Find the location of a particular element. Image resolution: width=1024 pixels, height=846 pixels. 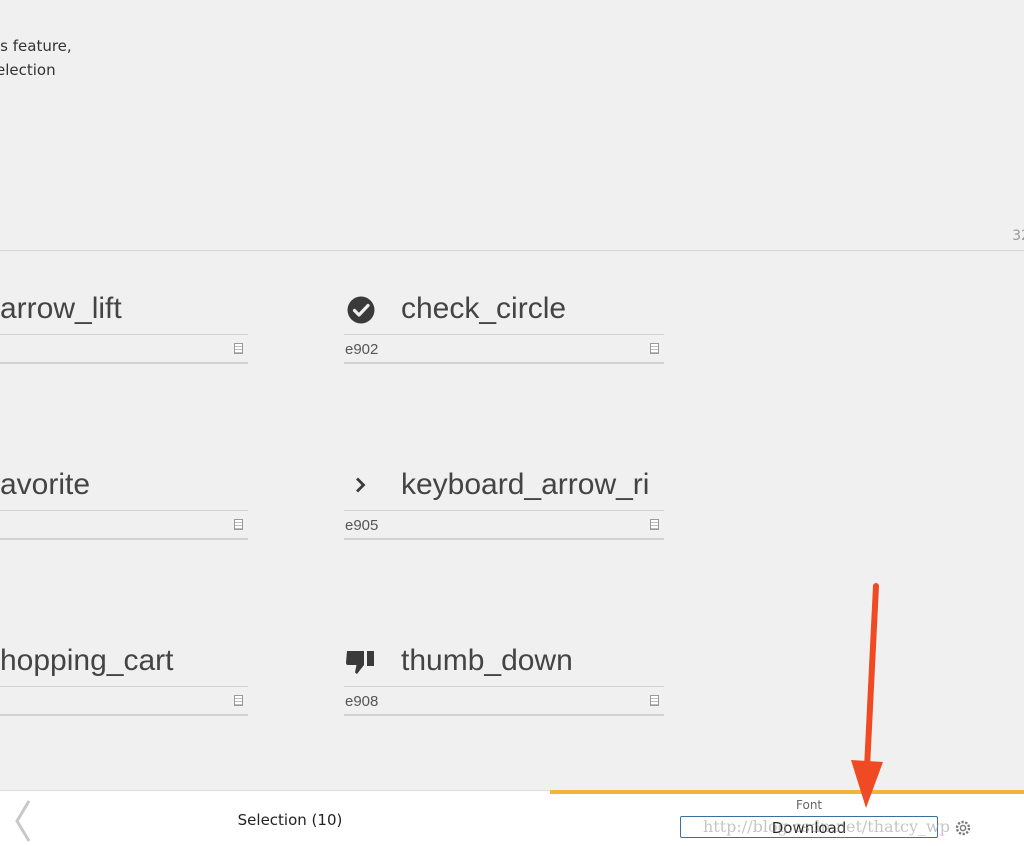

glyph-name: hopping_cart is located at coordinates (87, 660).